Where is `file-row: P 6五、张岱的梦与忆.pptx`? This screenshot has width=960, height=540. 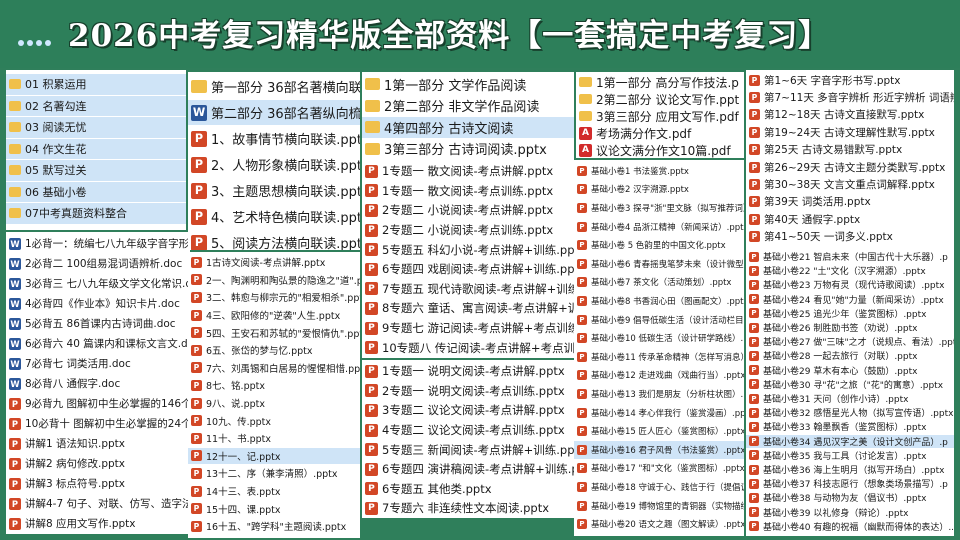
file-row: P 6五、张岱的梦与忆.pptx is located at coordinates (274, 350).